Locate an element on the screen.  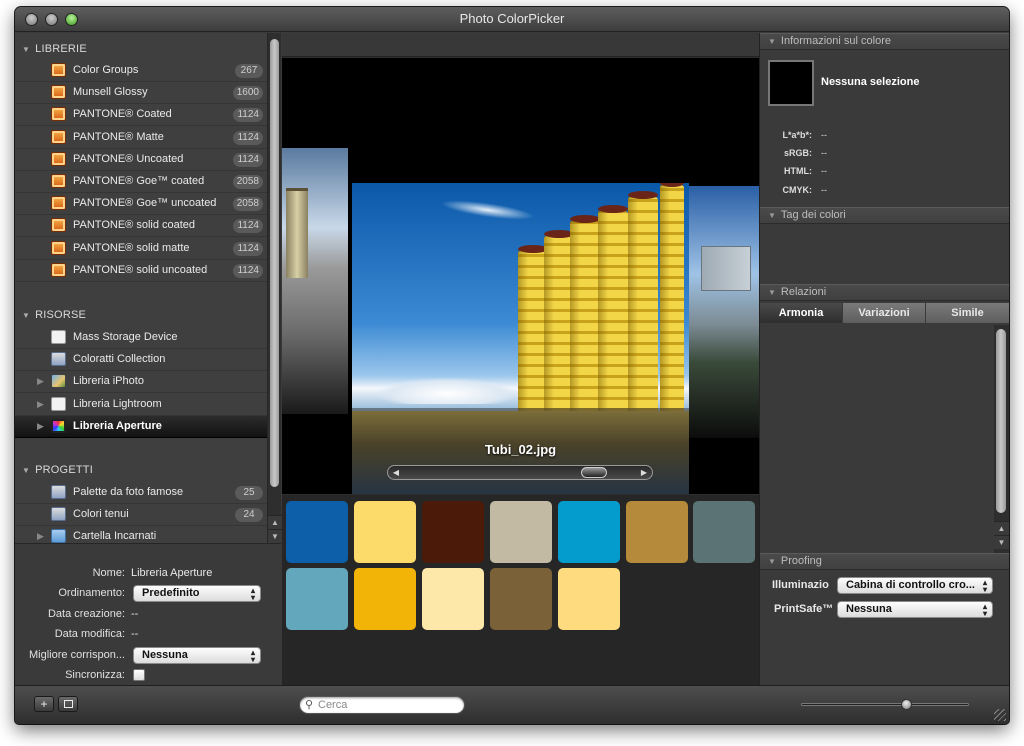
search-field: ⚲ is located at coordinates (382, 705).